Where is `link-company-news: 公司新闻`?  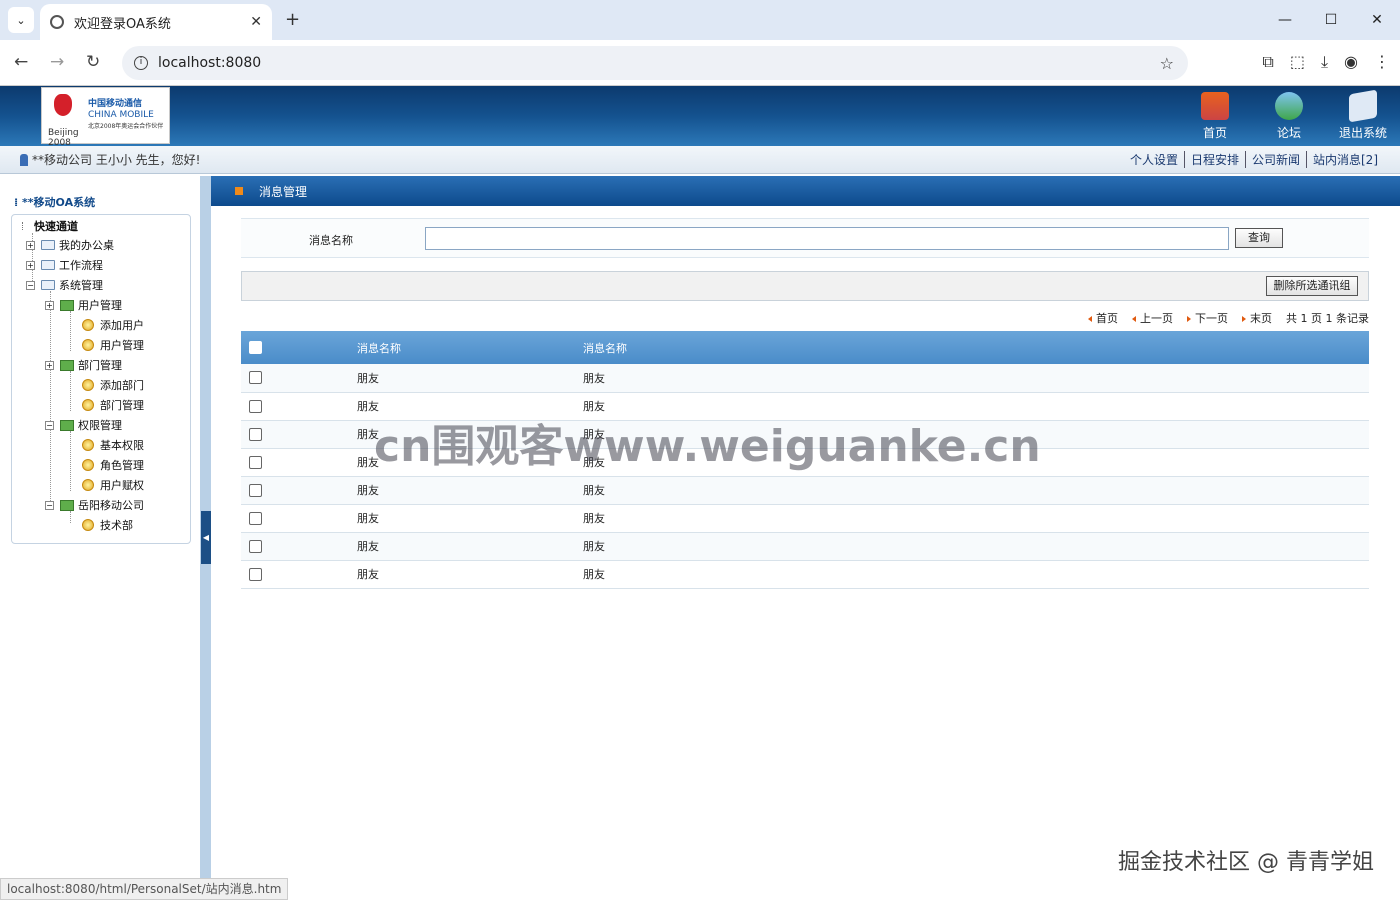 link-company-news: 公司新闻 is located at coordinates (1275, 159).